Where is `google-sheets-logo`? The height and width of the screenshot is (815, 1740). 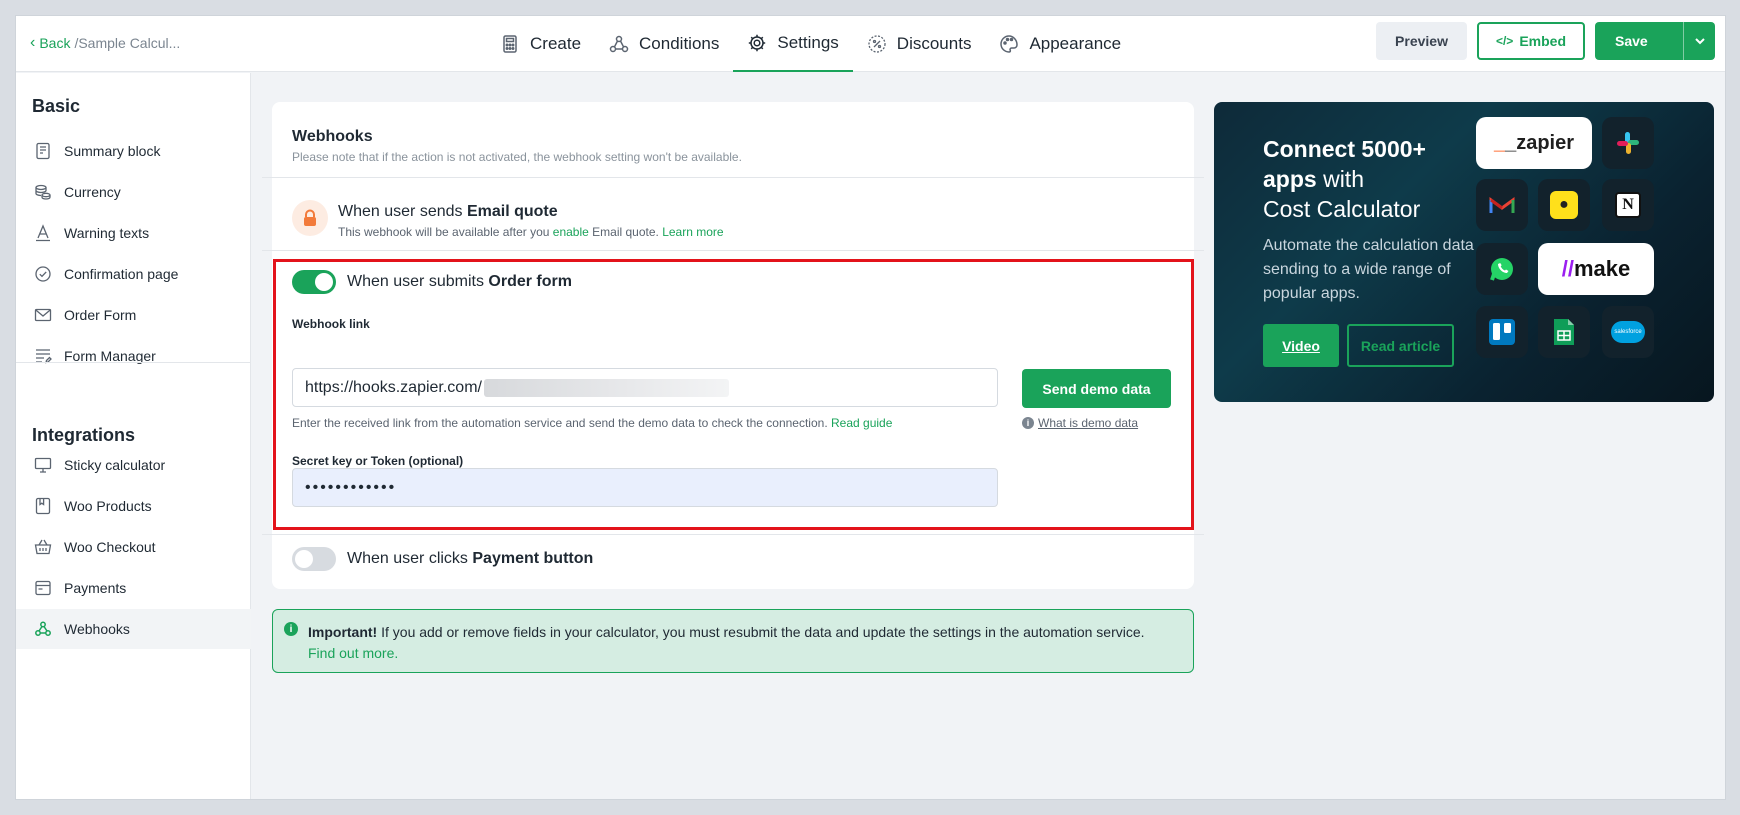 google-sheets-logo is located at coordinates (1564, 332).